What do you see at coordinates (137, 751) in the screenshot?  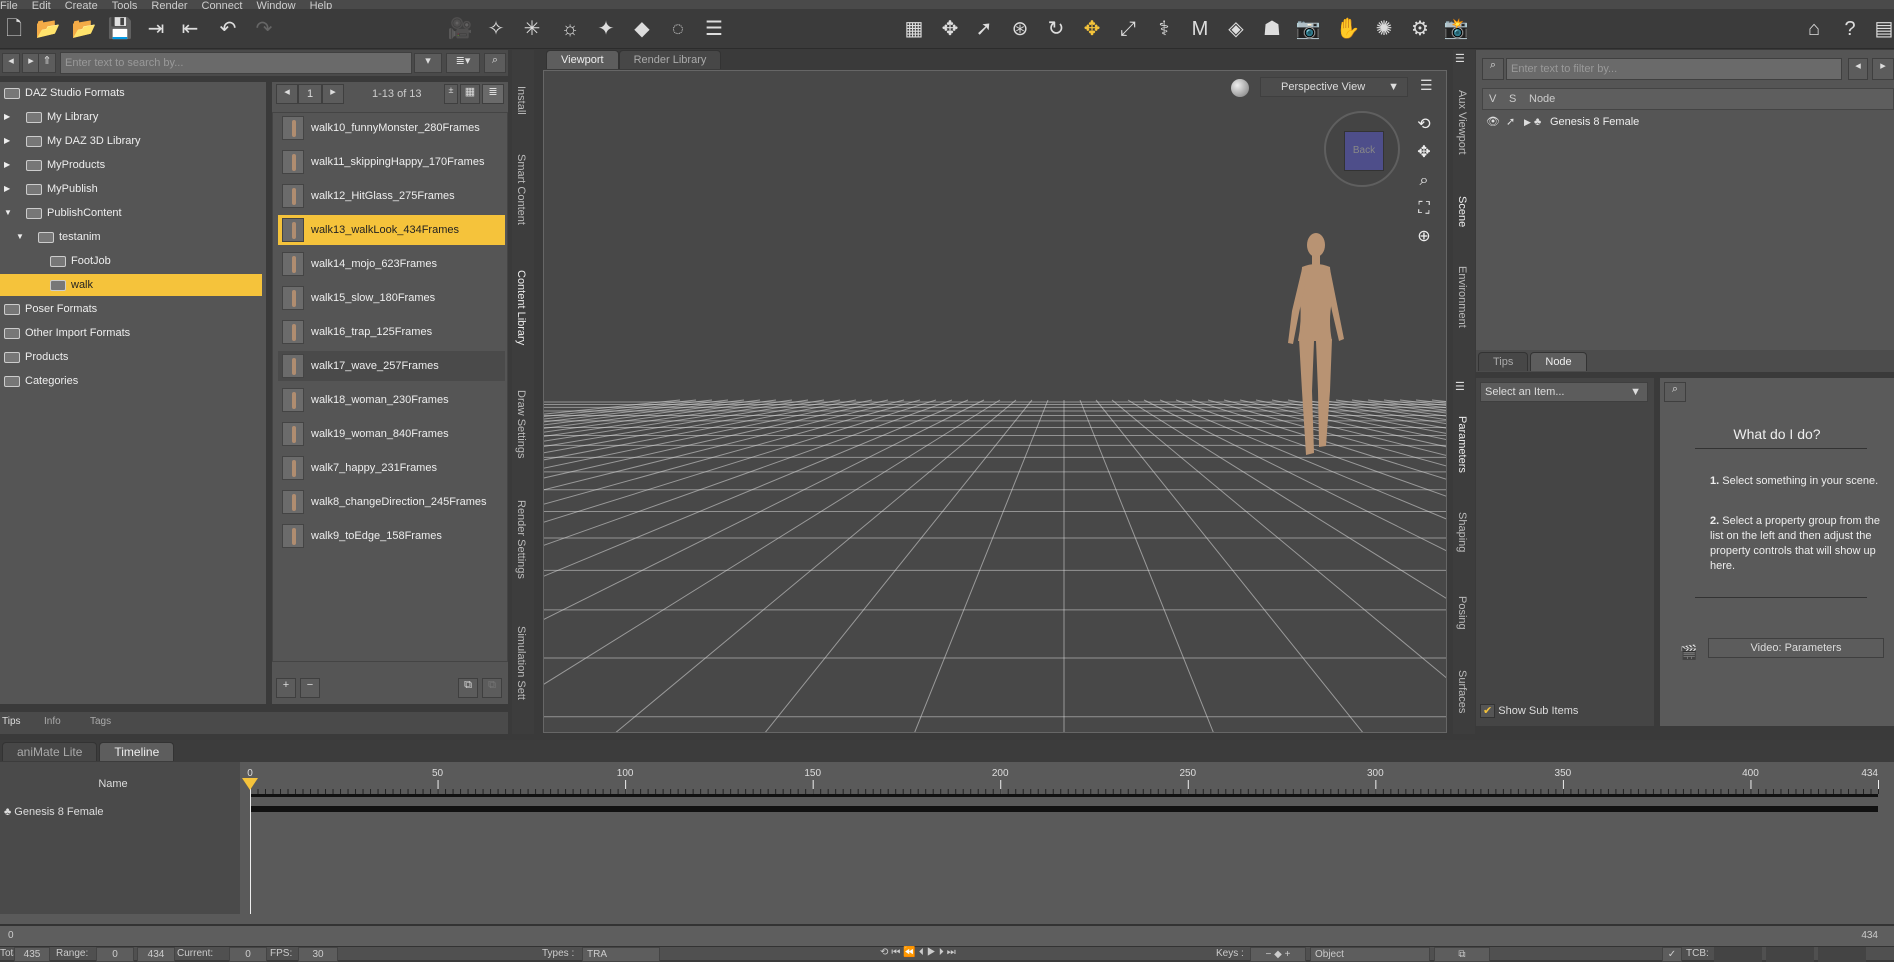 I see `tab-timeline: Timeline` at bounding box center [137, 751].